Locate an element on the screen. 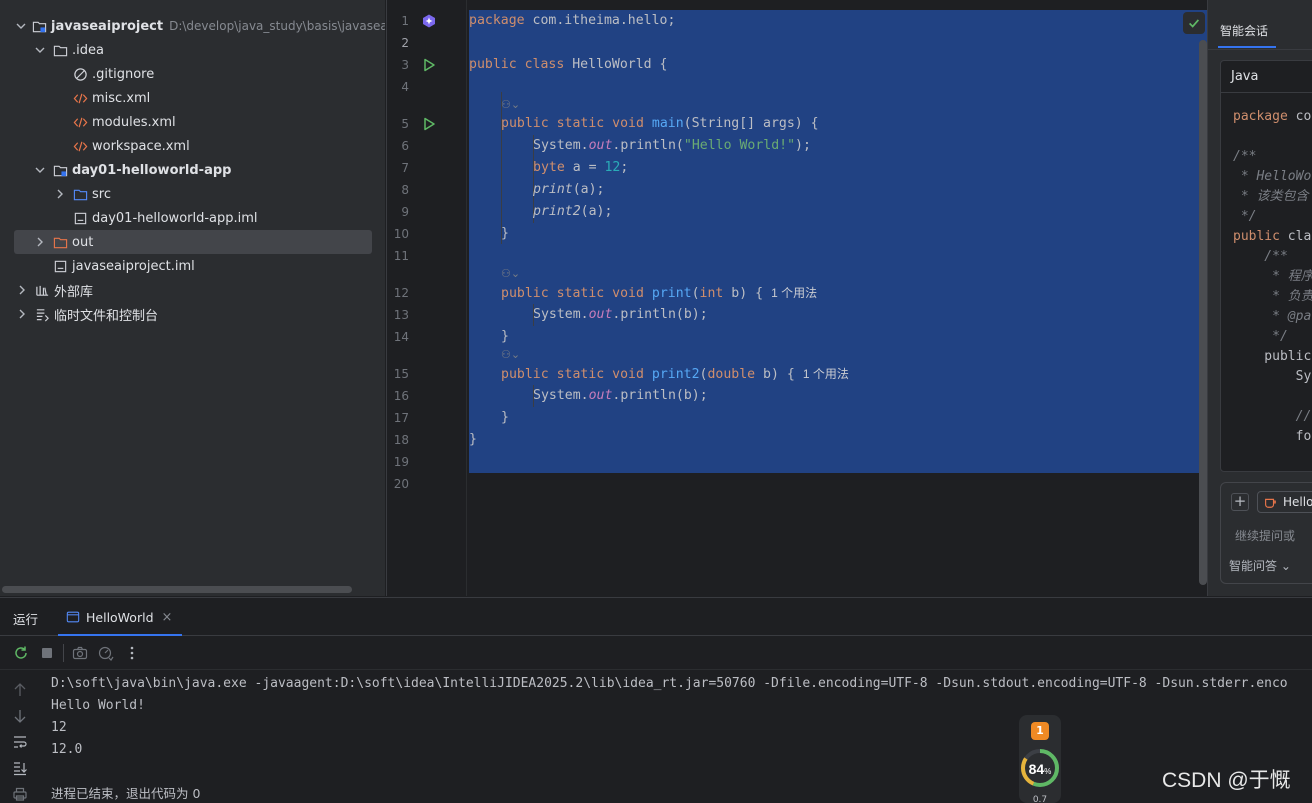 This screenshot has height=803, width=1312. ai-code-line: // is located at coordinates (1272, 416).